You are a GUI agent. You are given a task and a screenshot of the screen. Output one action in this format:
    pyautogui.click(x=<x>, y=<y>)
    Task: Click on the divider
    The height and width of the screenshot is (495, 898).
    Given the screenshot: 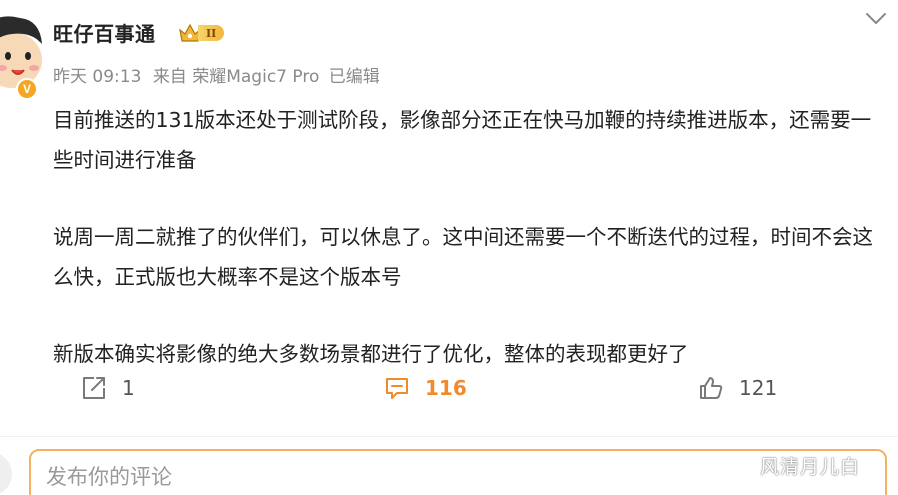 What is the action you would take?
    pyautogui.click(x=449, y=436)
    